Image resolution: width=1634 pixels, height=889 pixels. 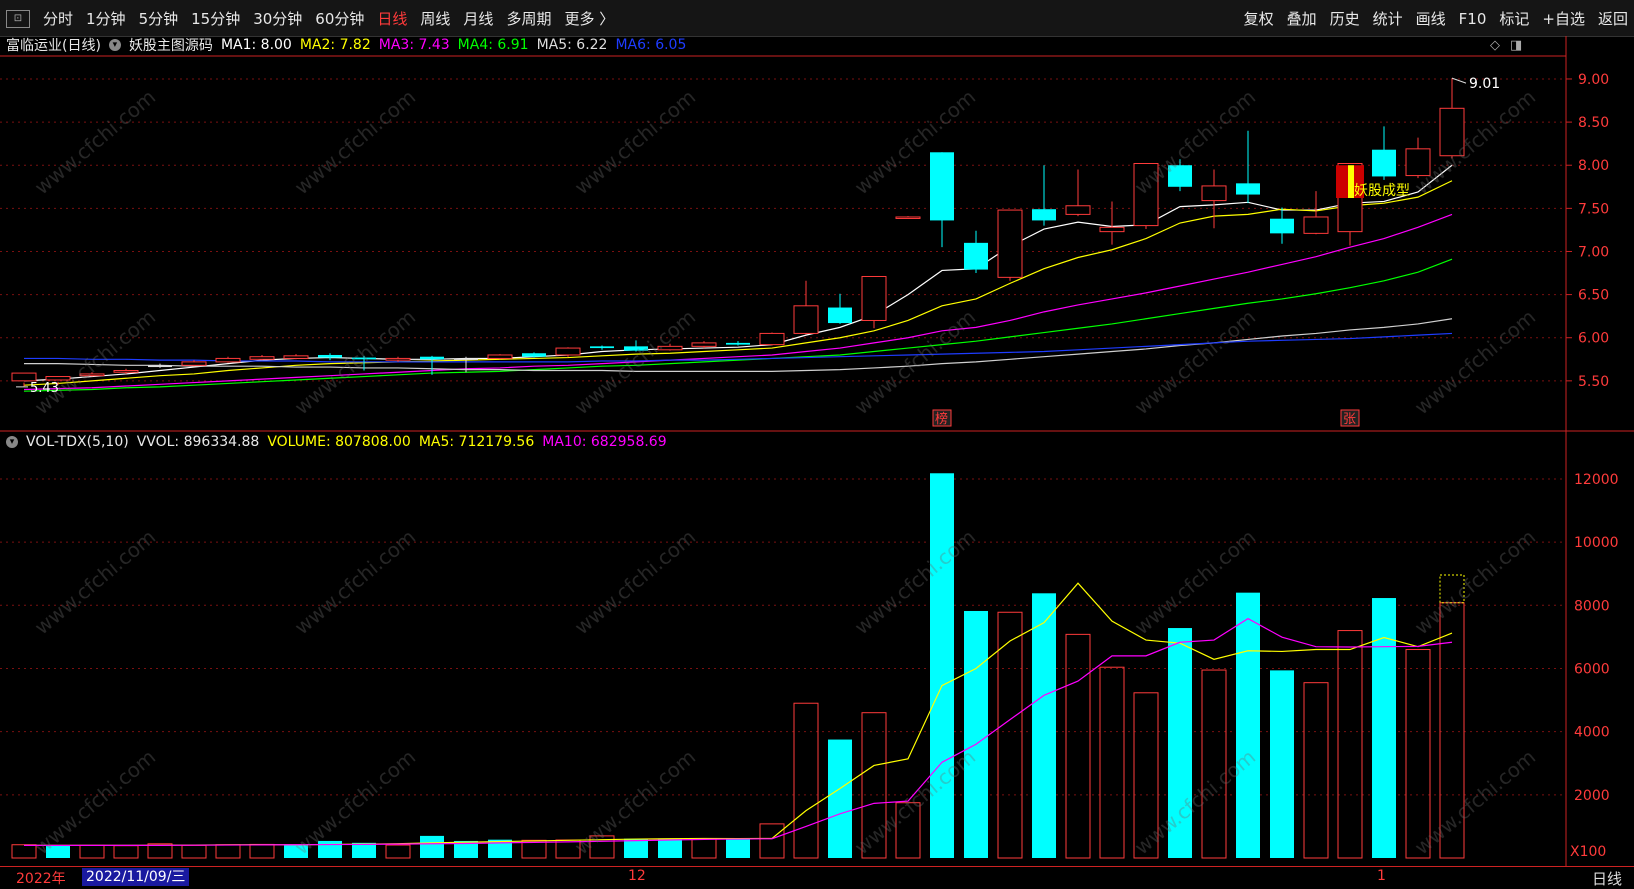 What do you see at coordinates (817, 877) in the screenshot?
I see `date-axis` at bounding box center [817, 877].